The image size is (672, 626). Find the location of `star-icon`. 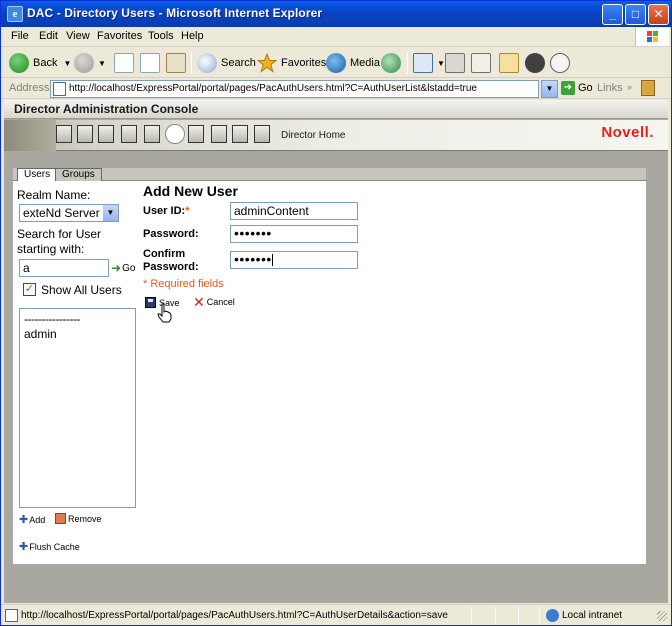

star-icon is located at coordinates (267, 62).